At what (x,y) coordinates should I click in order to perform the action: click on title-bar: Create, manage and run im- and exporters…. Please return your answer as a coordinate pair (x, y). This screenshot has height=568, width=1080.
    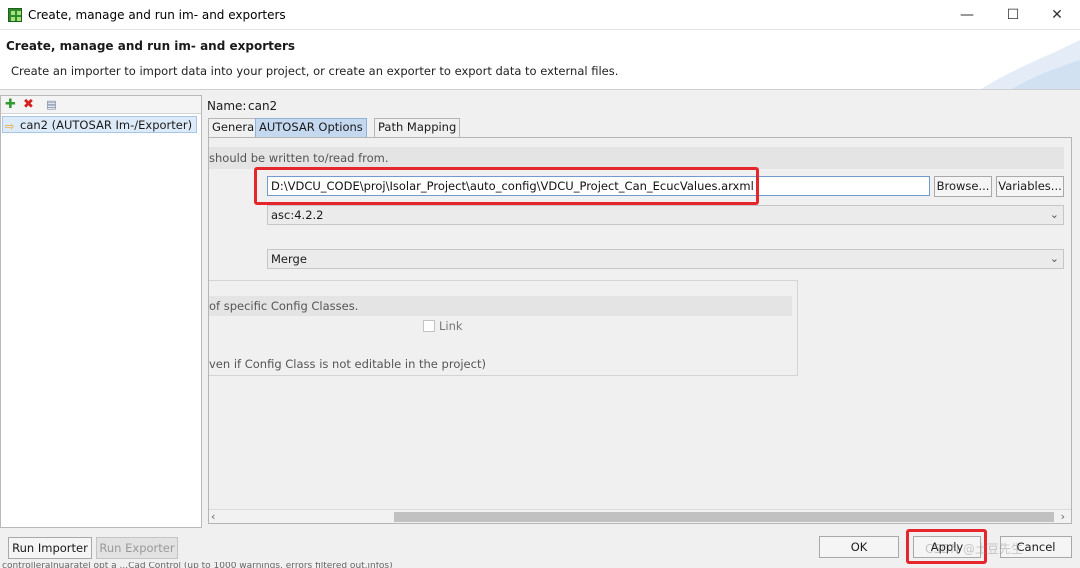
    Looking at the image, I should click on (540, 15).